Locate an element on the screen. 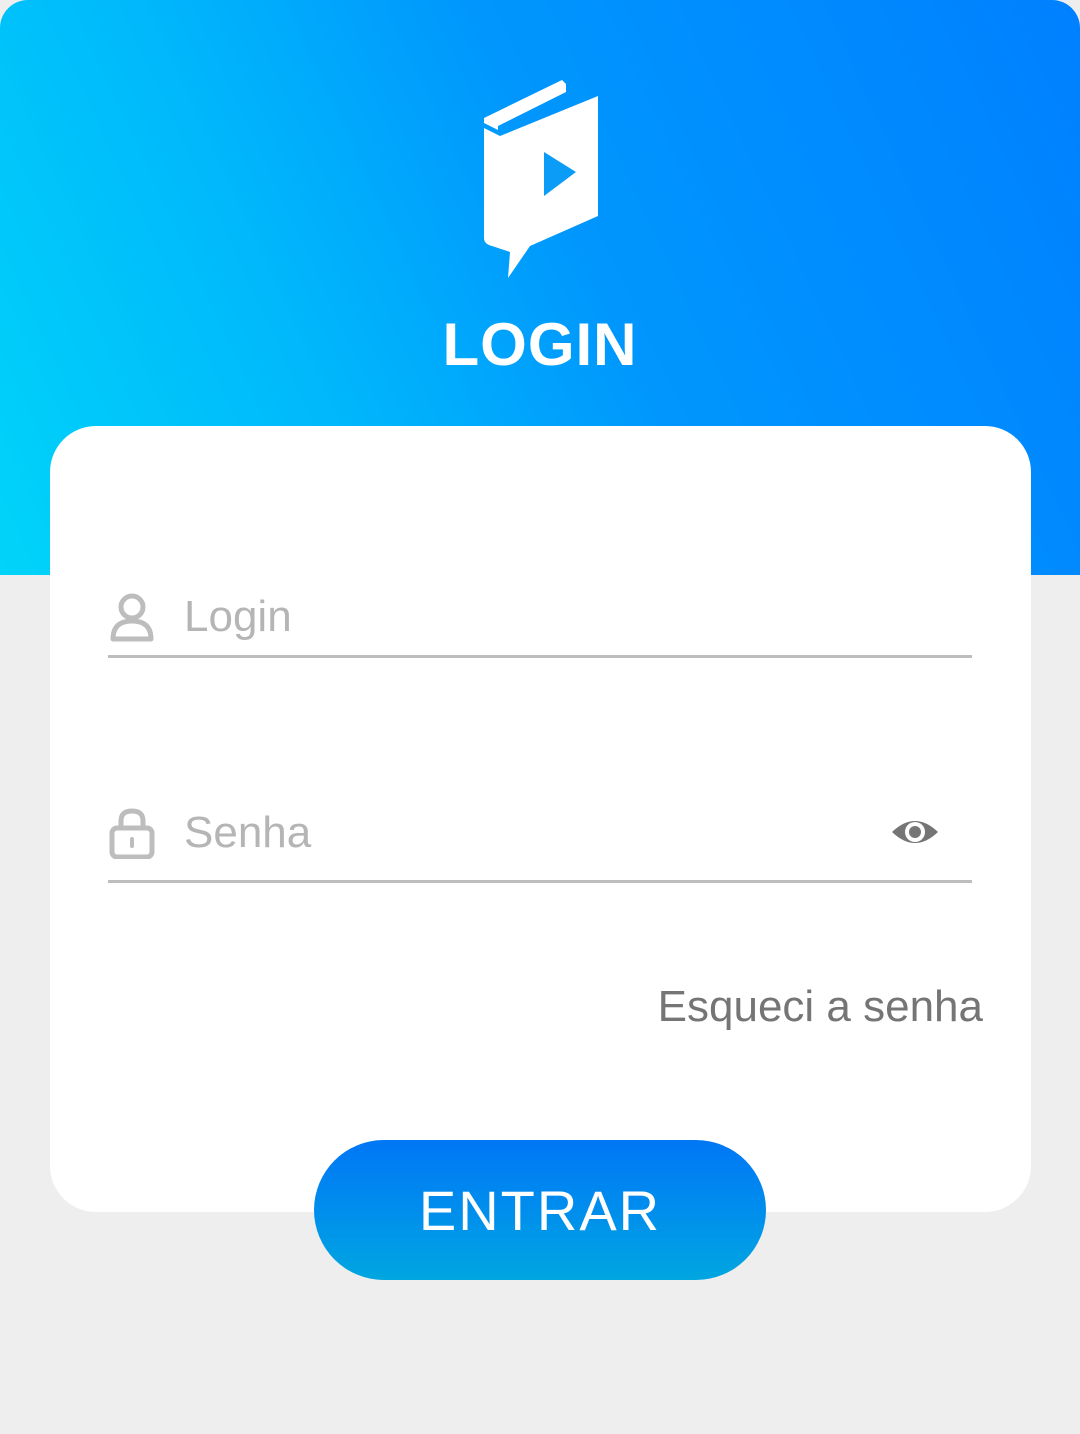 This screenshot has width=1080, height=1434. eye-icon is located at coordinates (915, 832).